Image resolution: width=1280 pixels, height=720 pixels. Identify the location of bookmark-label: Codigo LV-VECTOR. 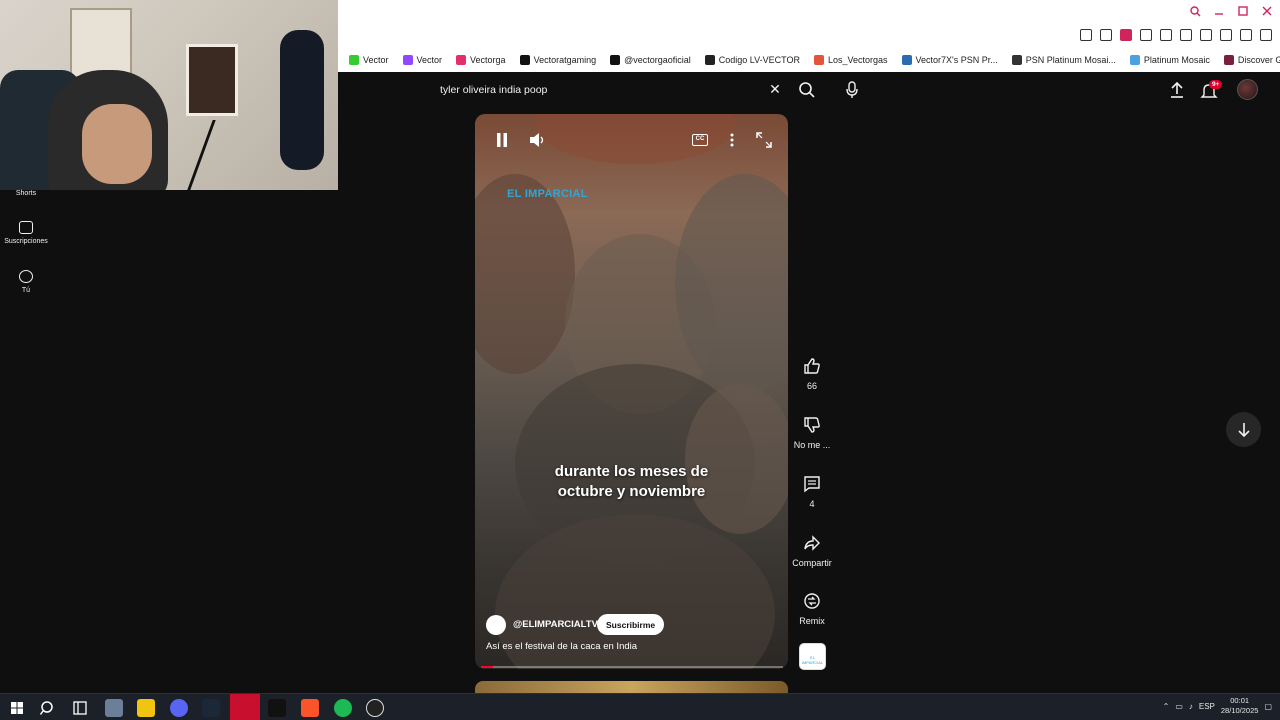
(759, 60).